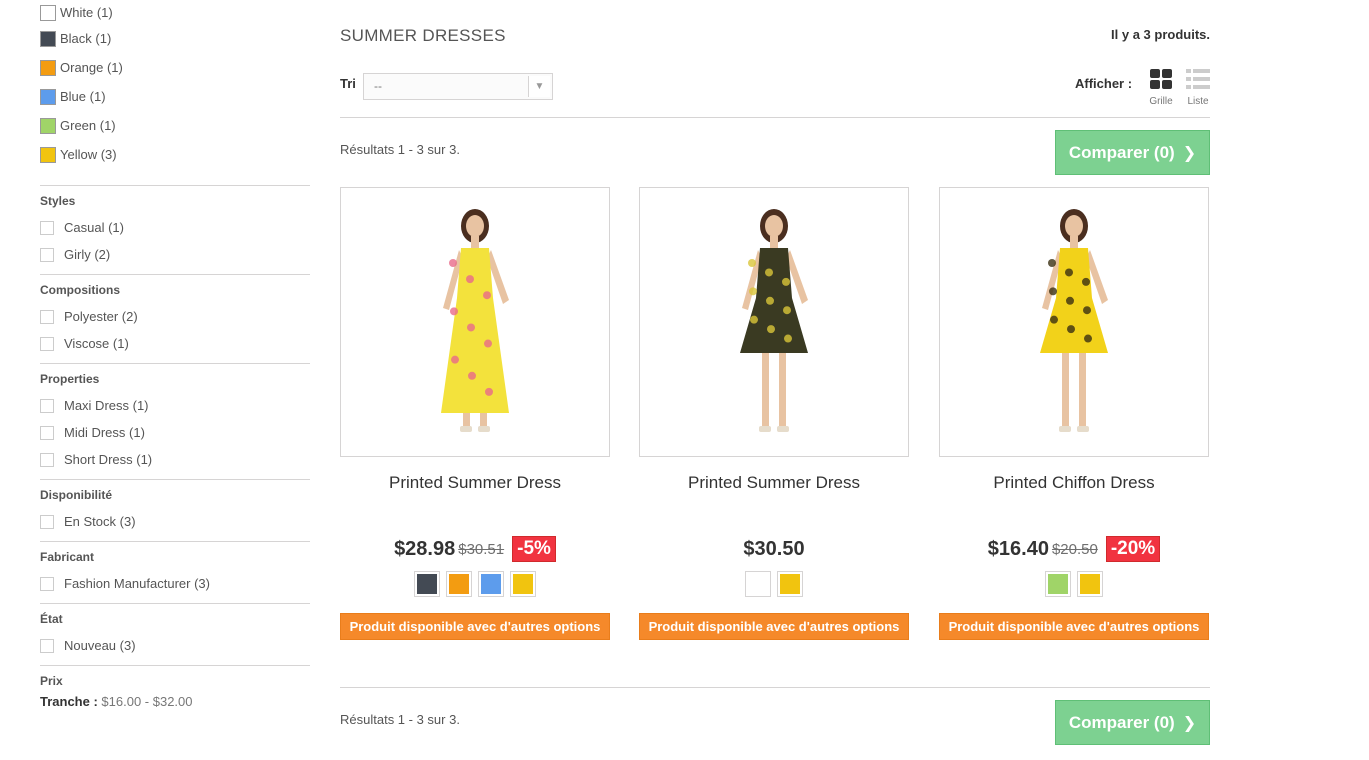 This screenshot has width=1369, height=760. Describe the element at coordinates (88, 125) in the screenshot. I see `color-label: Green (1)` at that location.